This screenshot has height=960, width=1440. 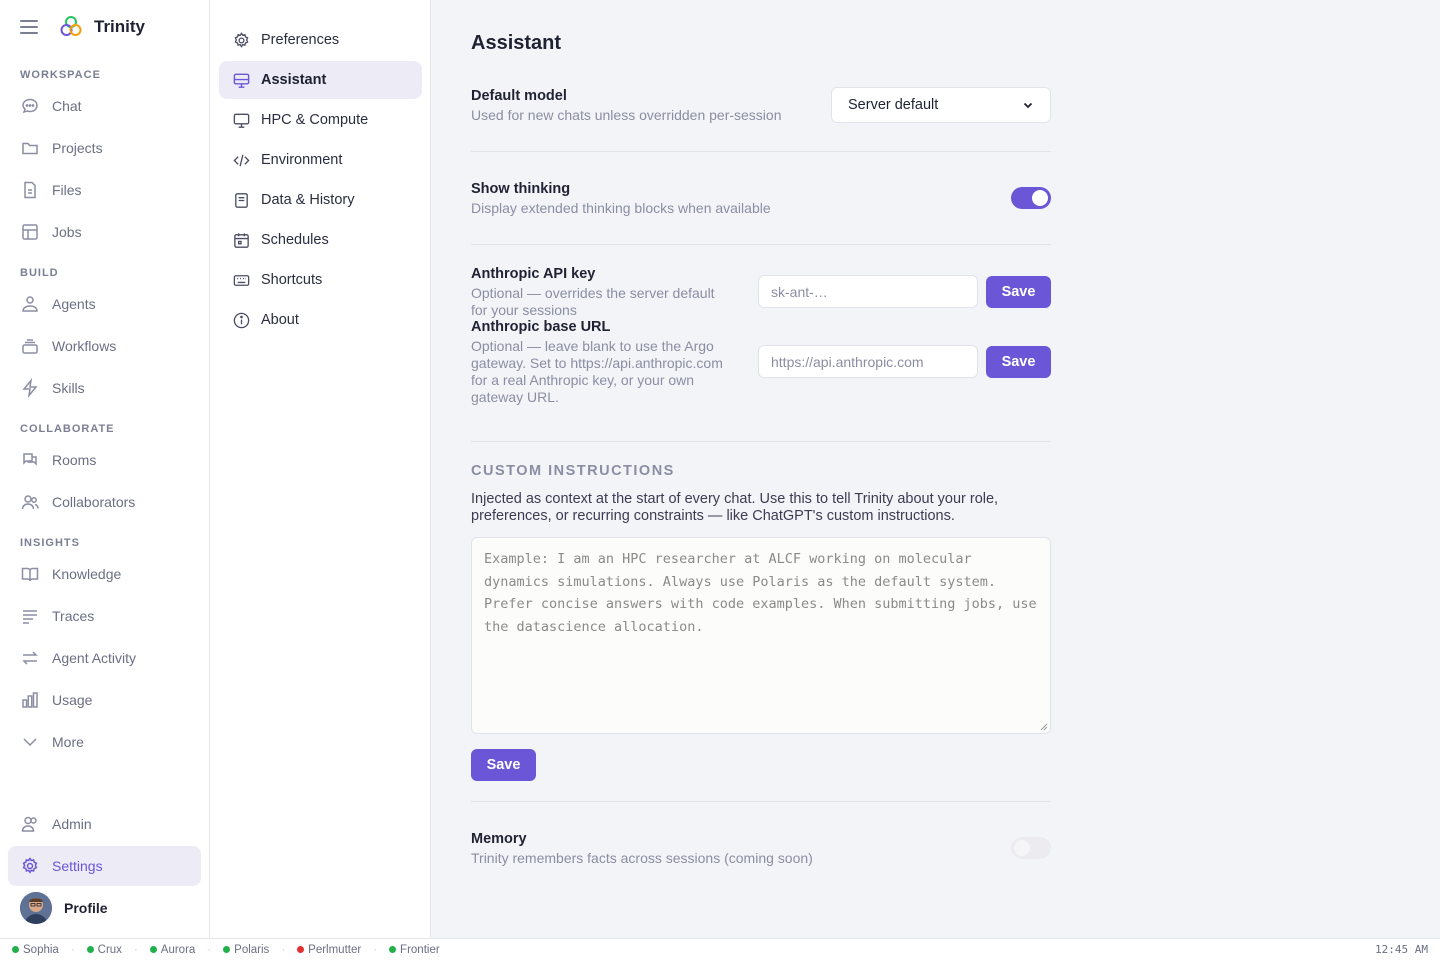 What do you see at coordinates (87, 574) in the screenshot?
I see `sidebar-item-label: Knowledge` at bounding box center [87, 574].